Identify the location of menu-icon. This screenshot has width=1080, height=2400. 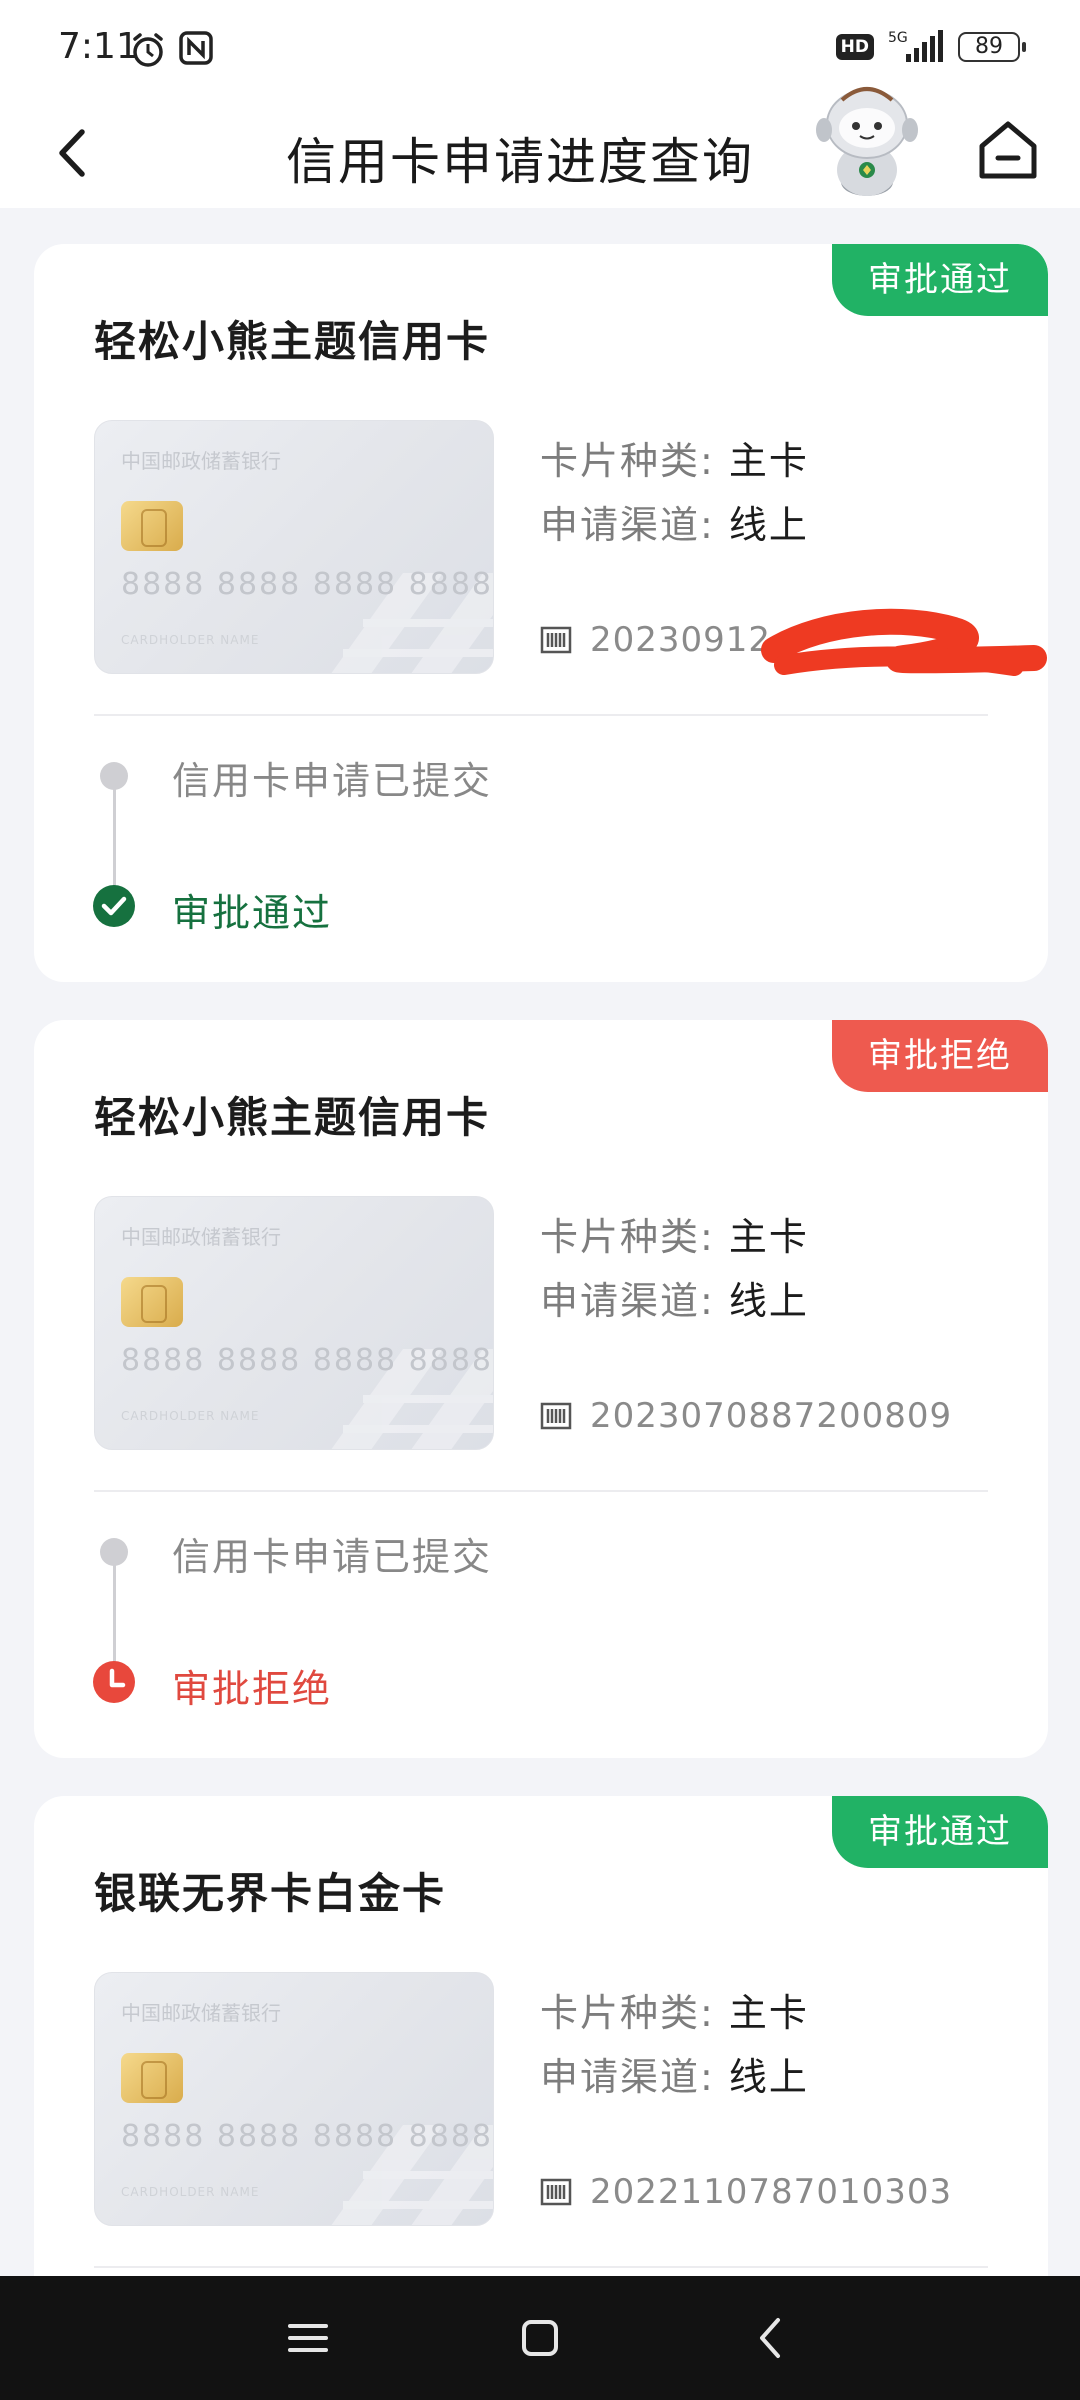
(308, 2338).